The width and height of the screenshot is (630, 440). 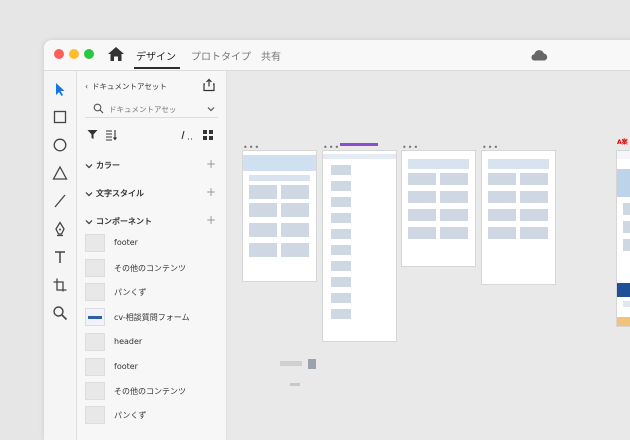 What do you see at coordinates (124, 221) in the screenshot?
I see `section-components-label: コンポーネント` at bounding box center [124, 221].